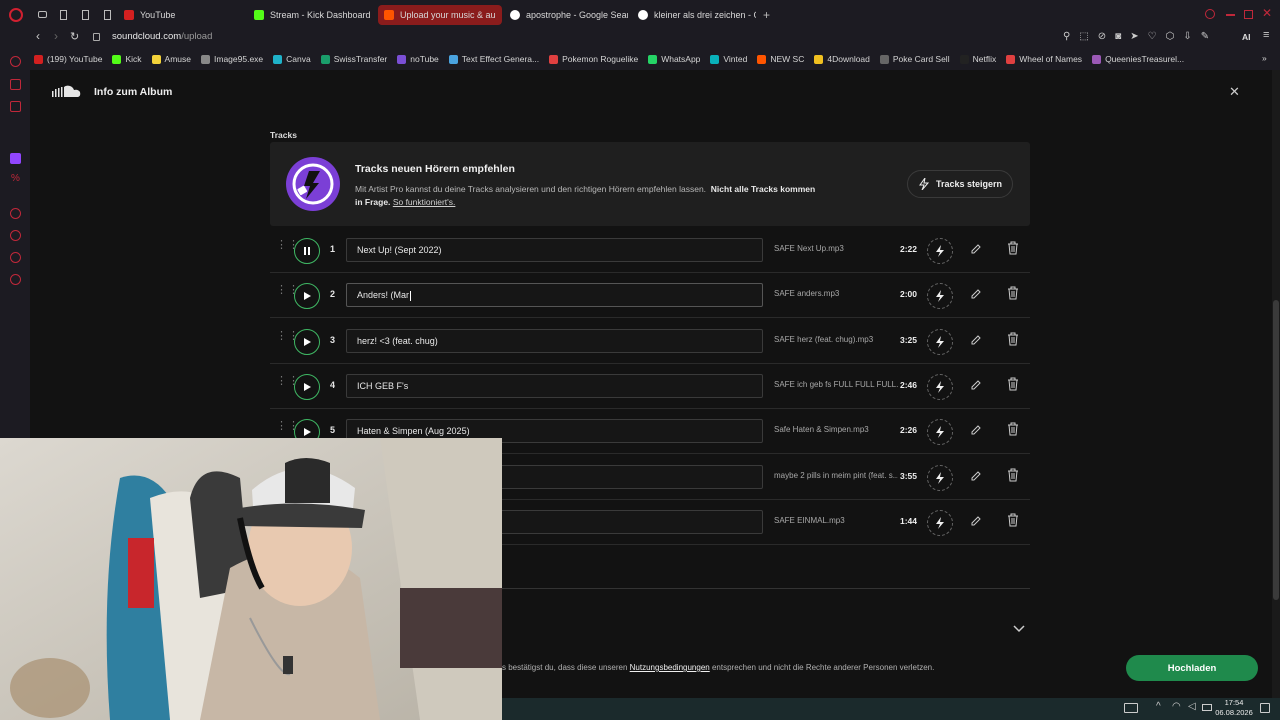  I want to click on tab-google-kleiner: kleiner als drei zeichen - G, so click(697, 15).